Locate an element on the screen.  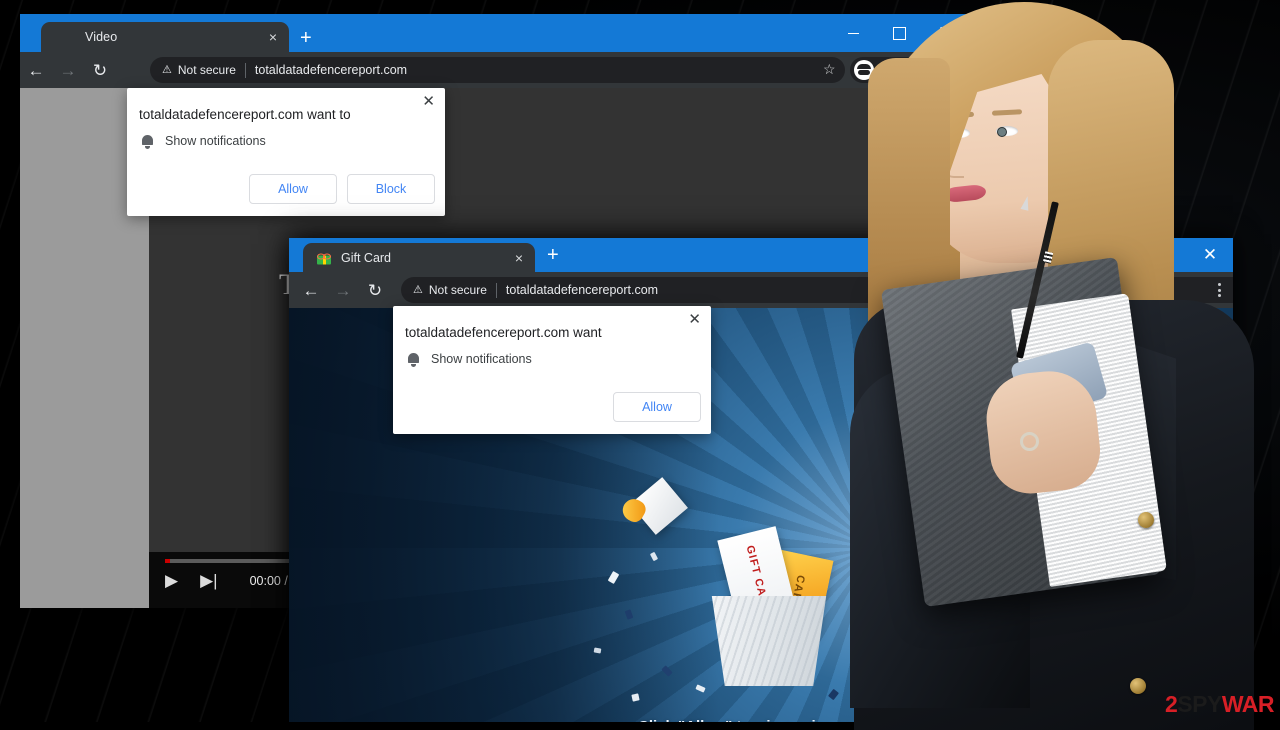
dialog-actions: Allow is located at coordinates (657, 407).